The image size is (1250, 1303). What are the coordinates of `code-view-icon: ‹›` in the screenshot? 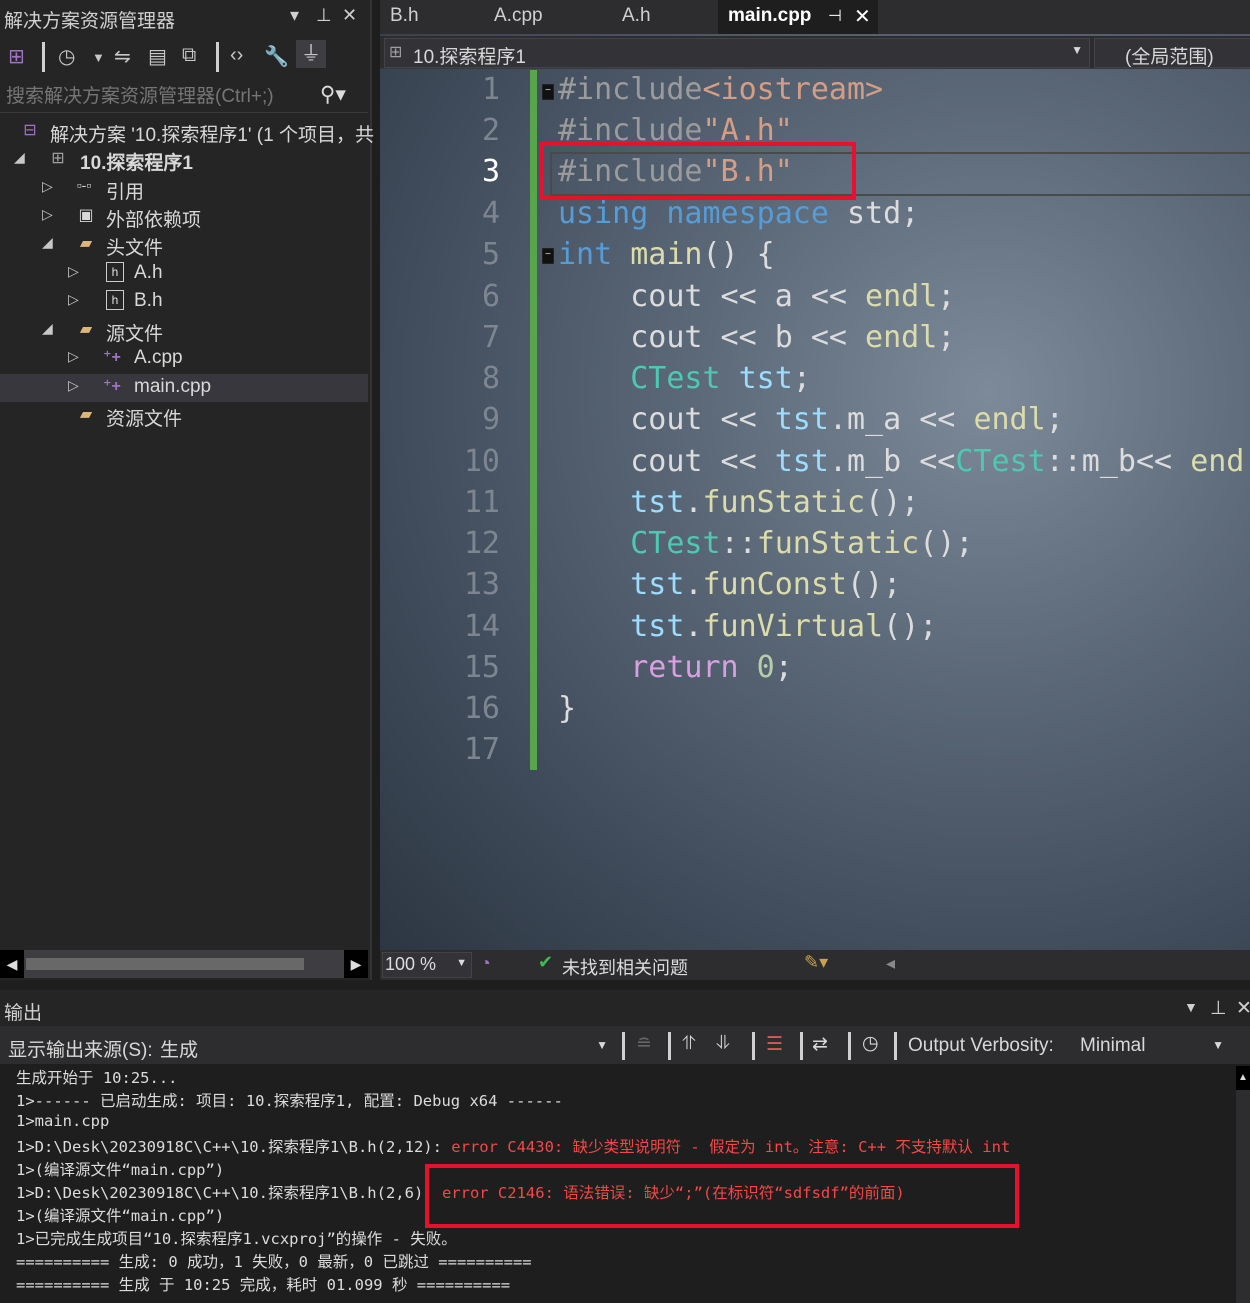 It's located at (236, 55).